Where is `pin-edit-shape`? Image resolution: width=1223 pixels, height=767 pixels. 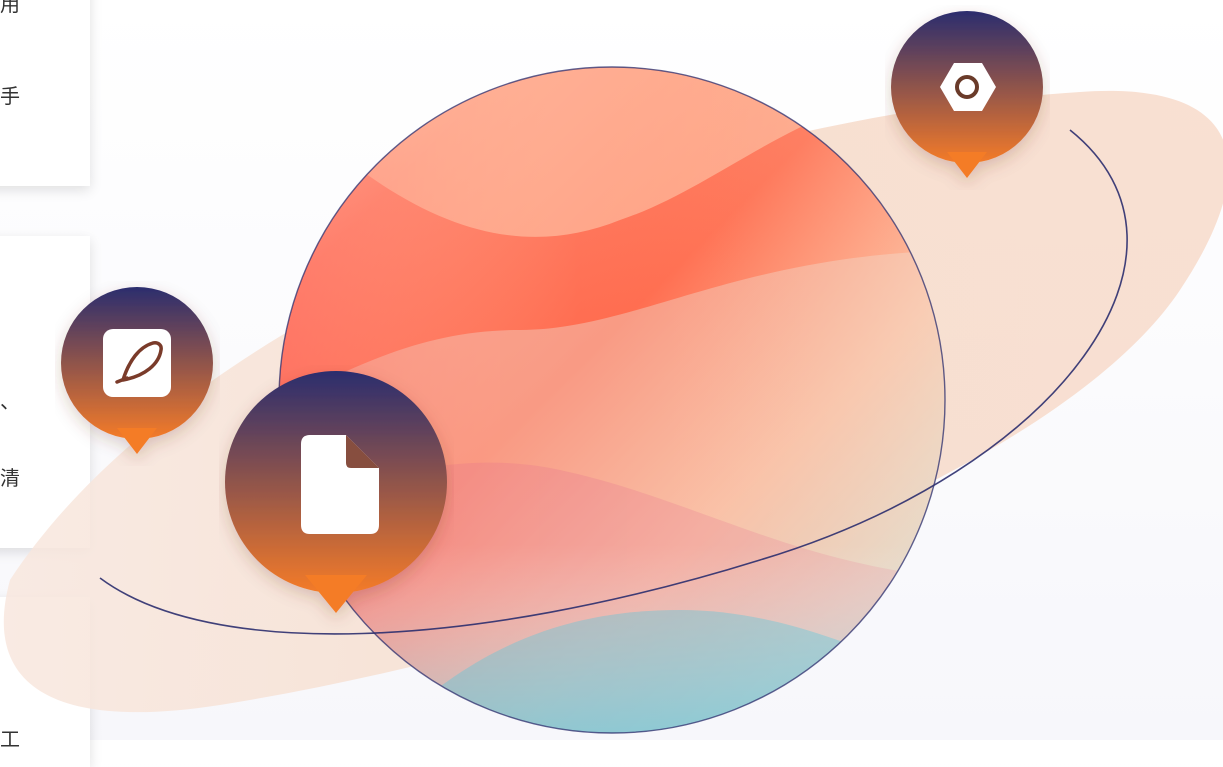 pin-edit-shape is located at coordinates (137, 370).